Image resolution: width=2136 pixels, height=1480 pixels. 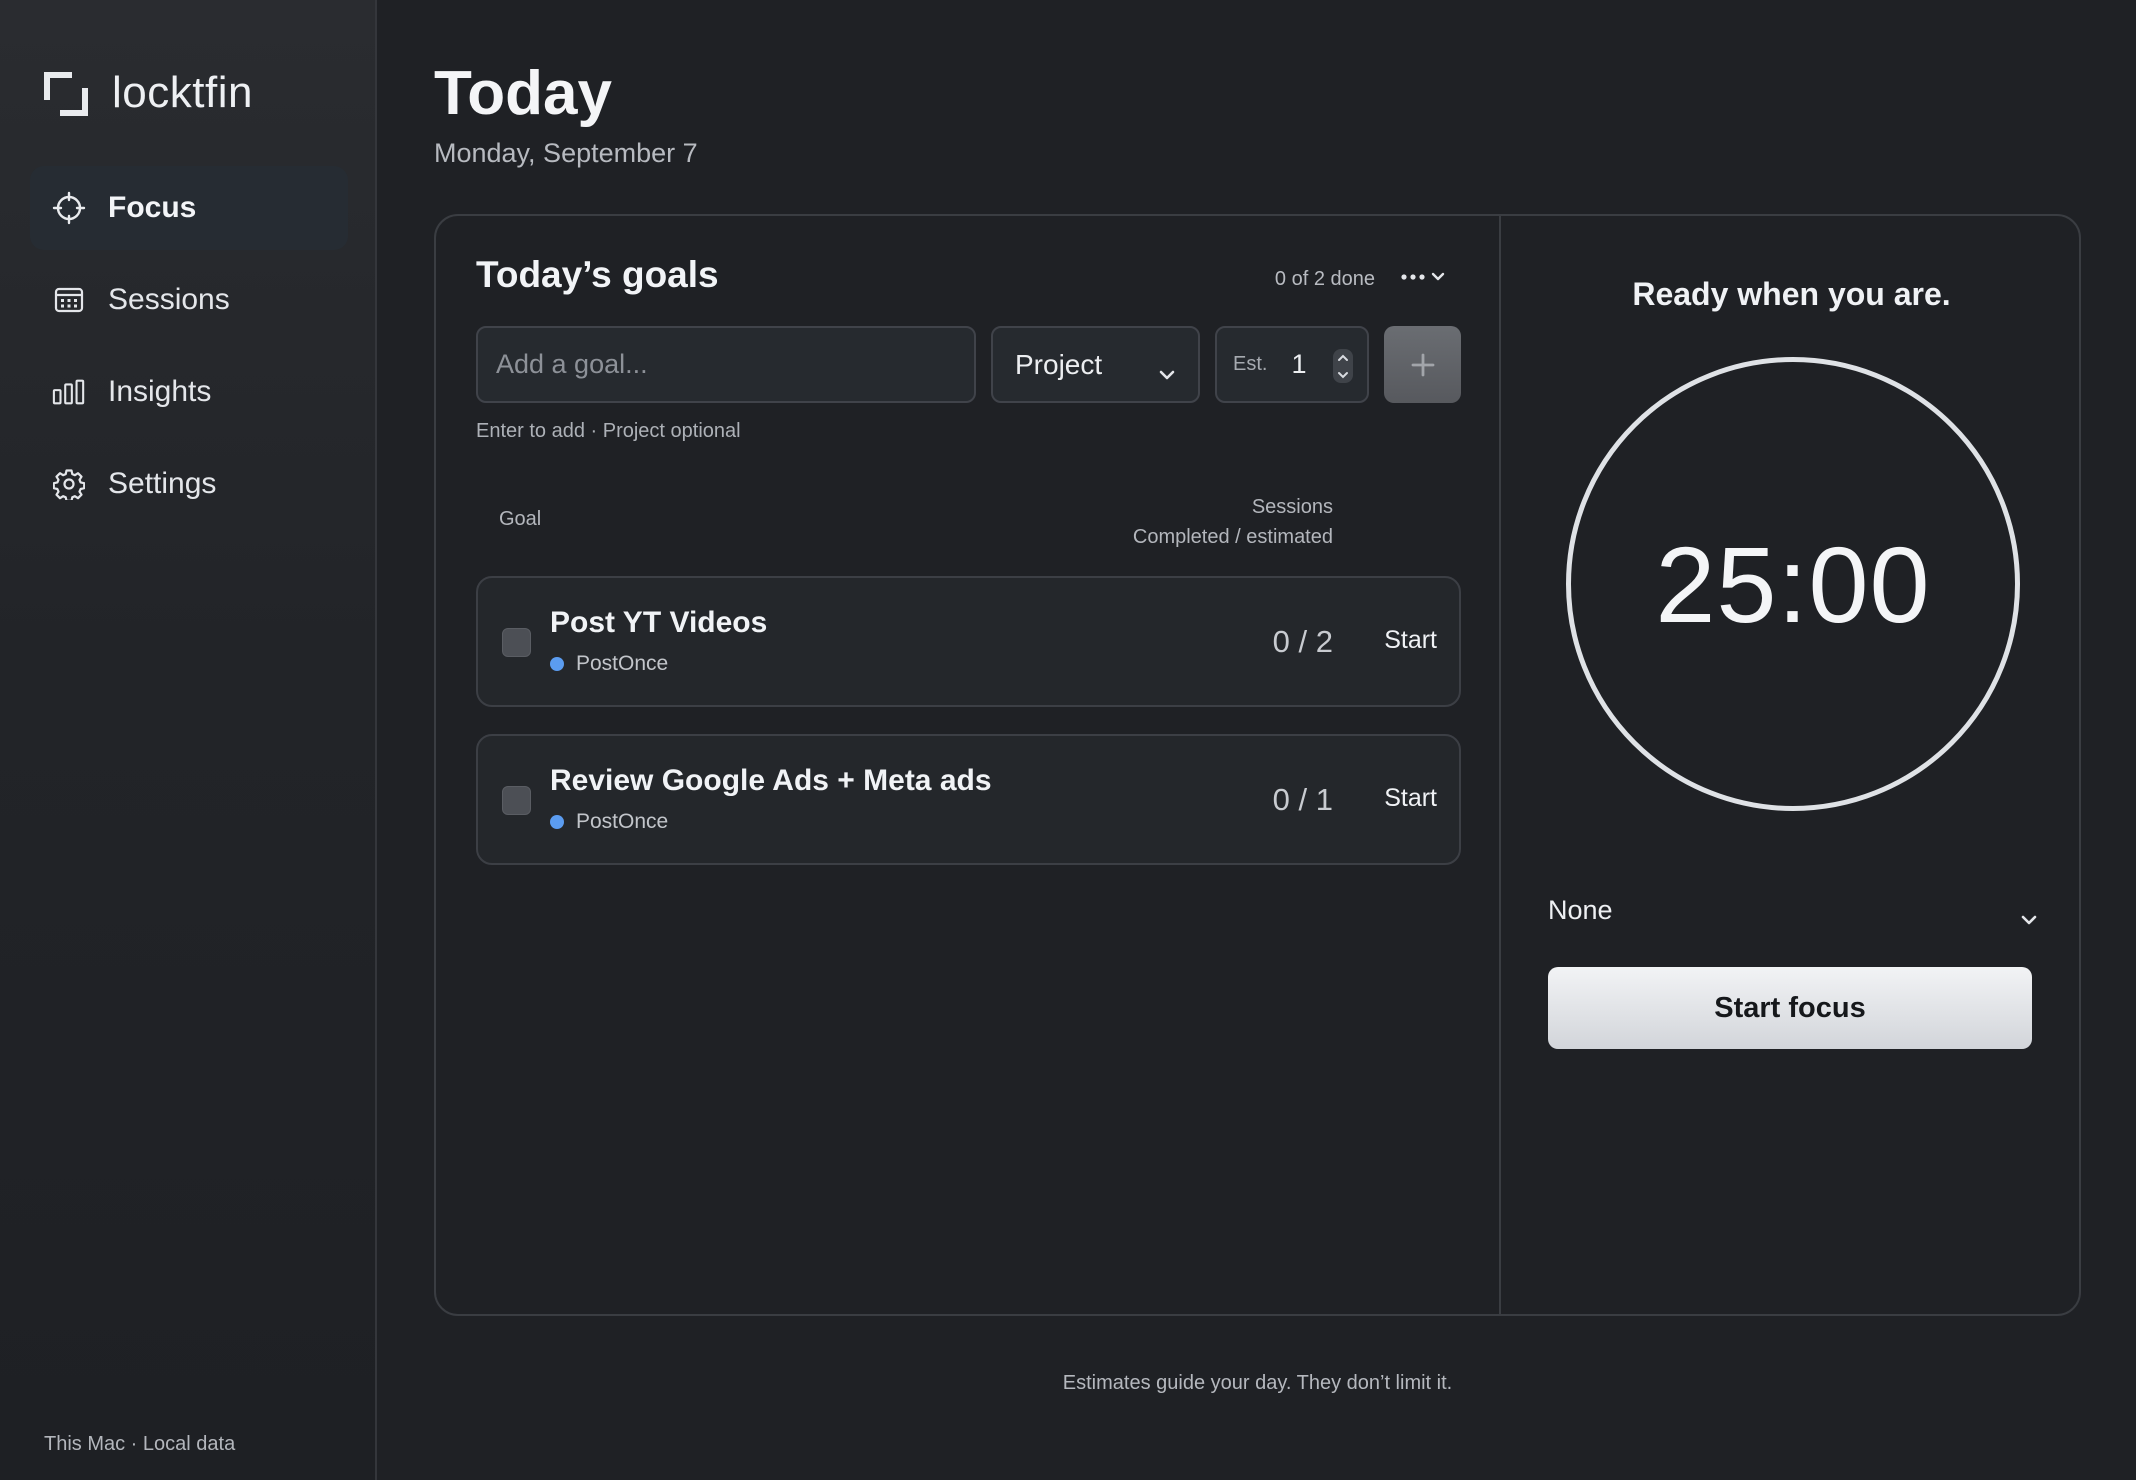 What do you see at coordinates (182, 92) in the screenshot?
I see `app-name: locktfin` at bounding box center [182, 92].